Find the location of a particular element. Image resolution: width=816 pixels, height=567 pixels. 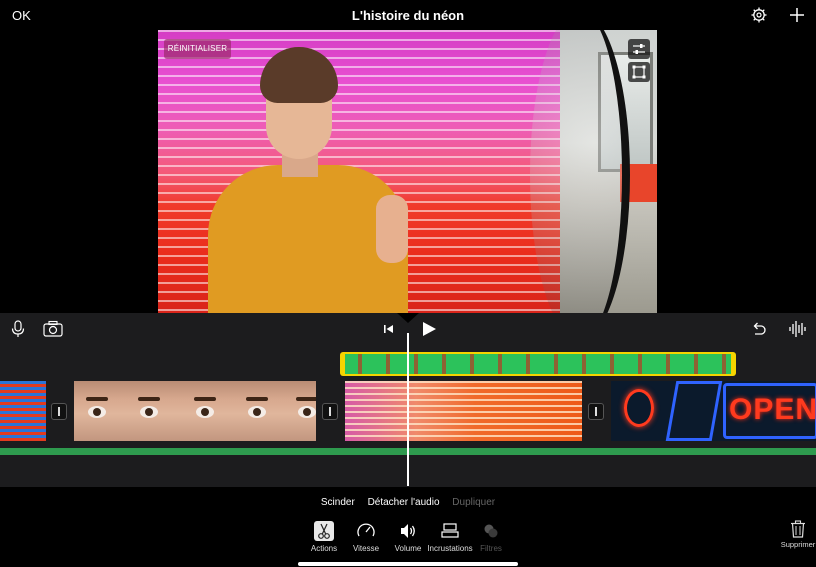

gear-icon is located at coordinates (759, 15).